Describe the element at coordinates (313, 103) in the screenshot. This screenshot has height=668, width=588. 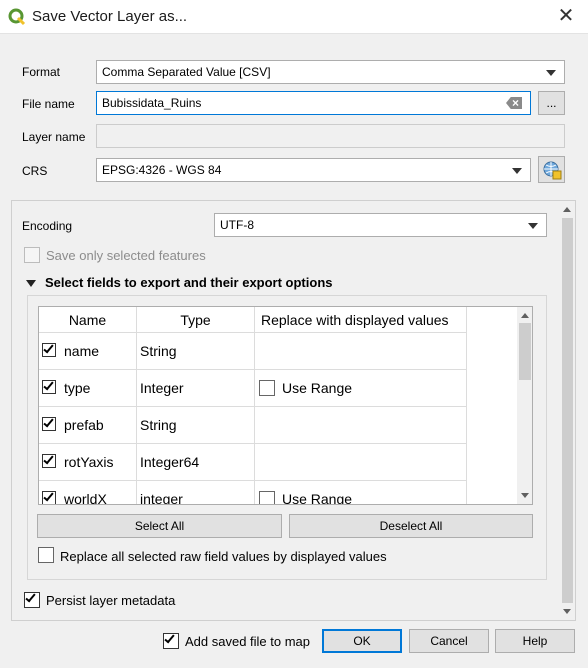
I see `filename-input: Bubissidata_Ruins` at that location.